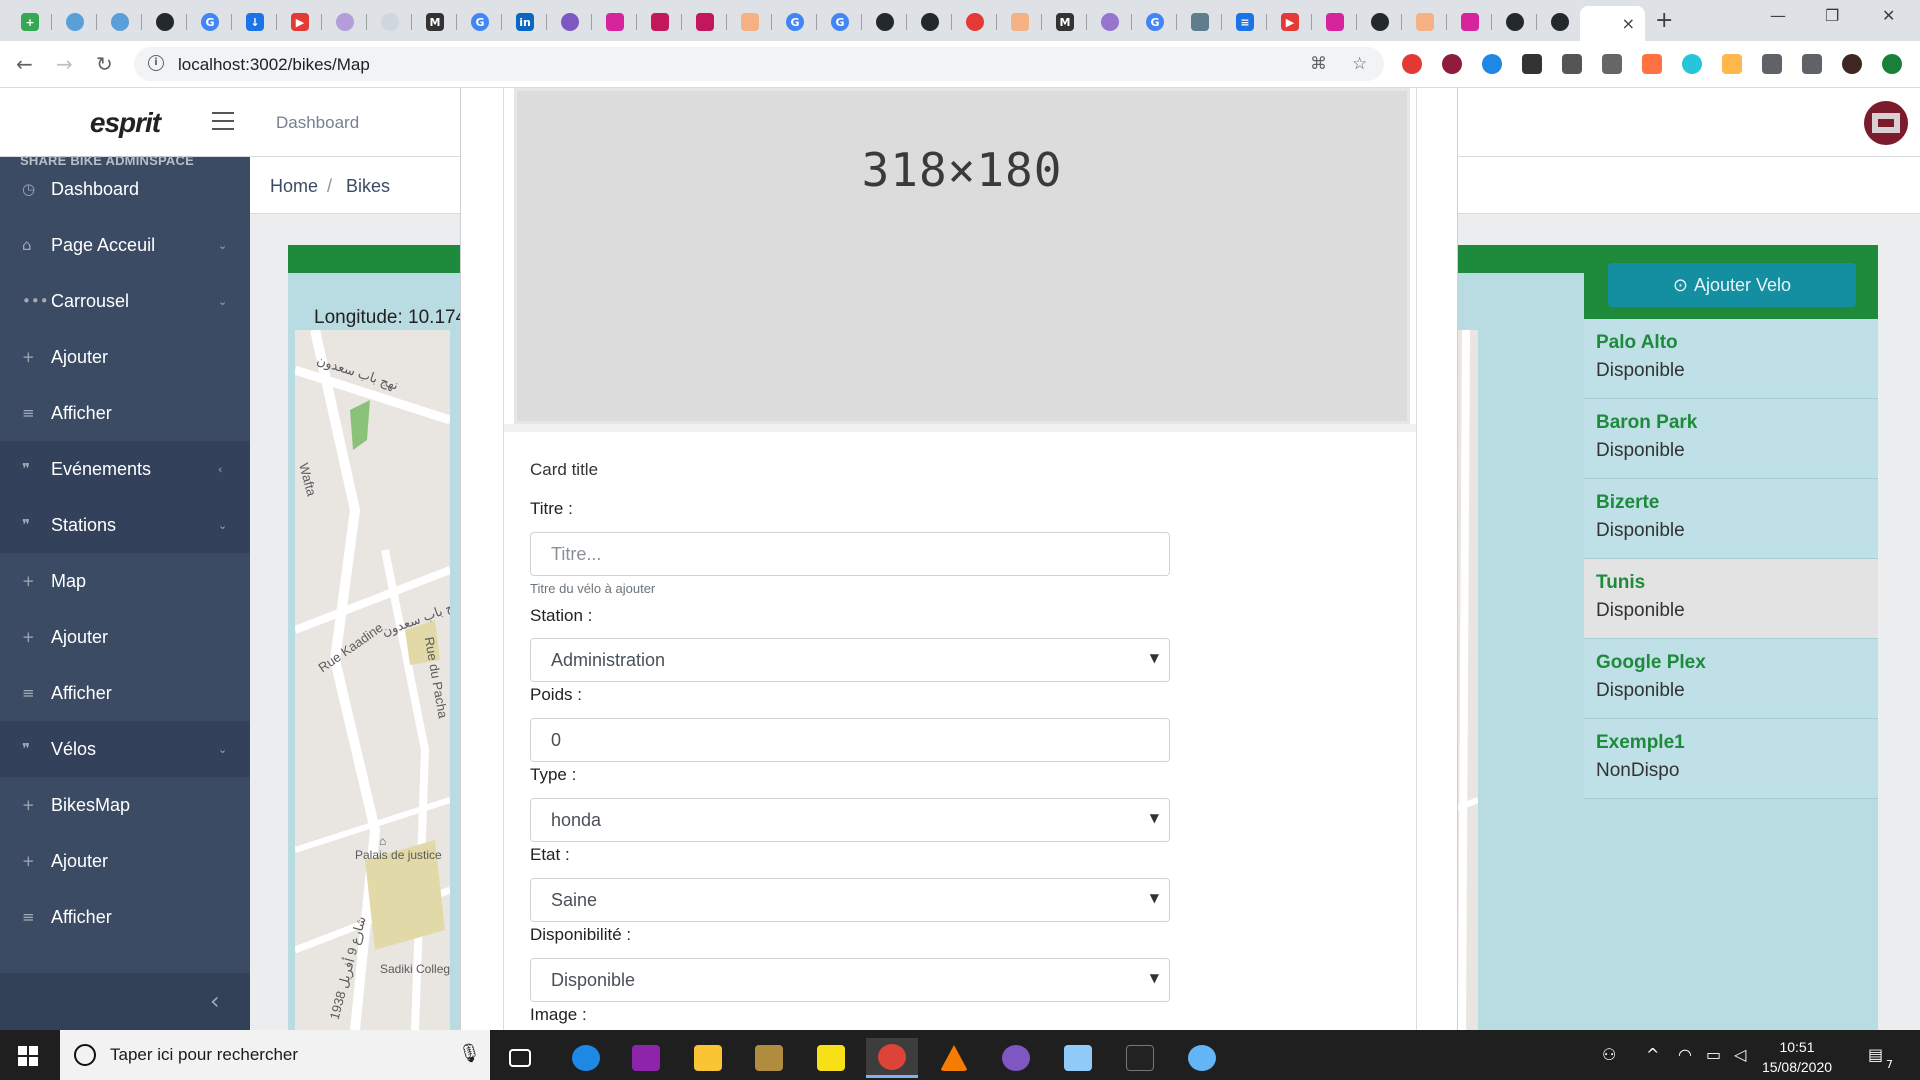  Describe the element at coordinates (1778, 15) in the screenshot. I see `minimize-button: —` at that location.